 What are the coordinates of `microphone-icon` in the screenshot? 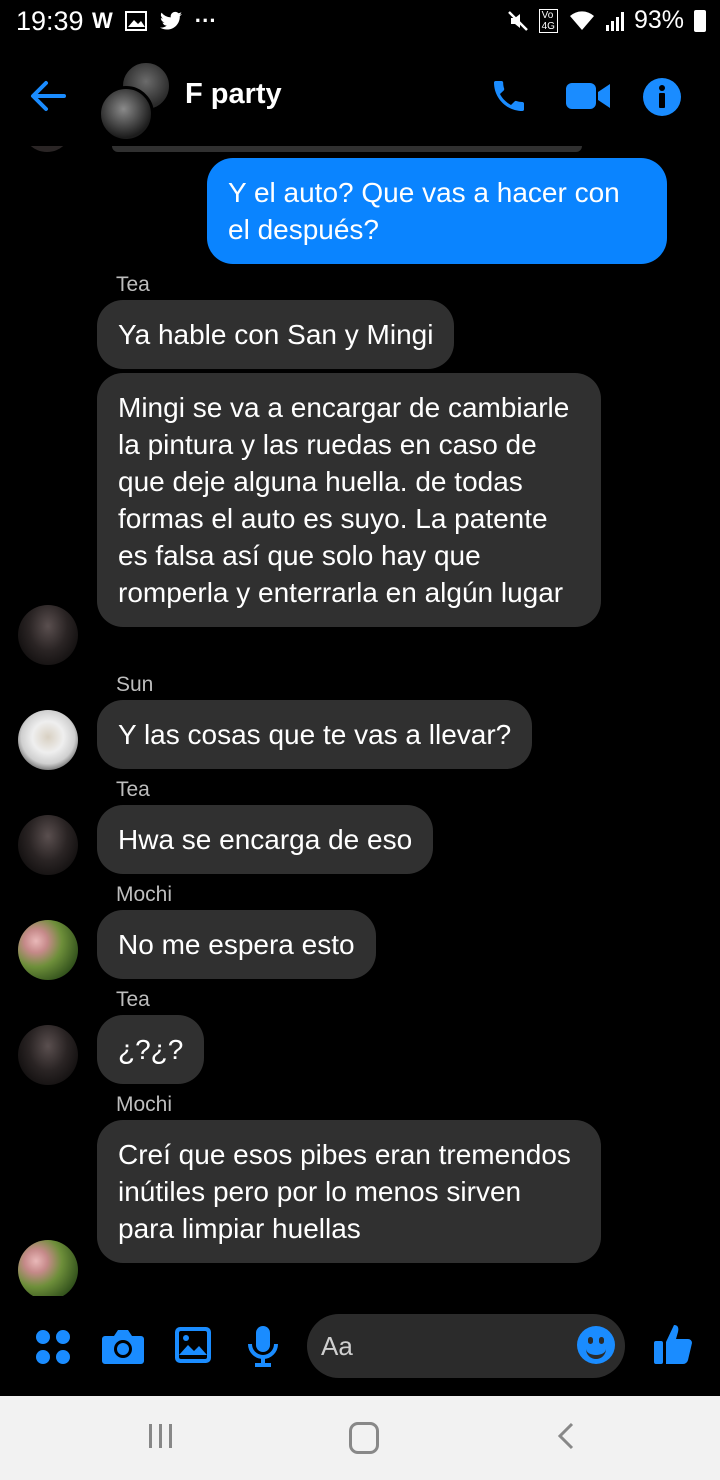 It's located at (263, 1346).